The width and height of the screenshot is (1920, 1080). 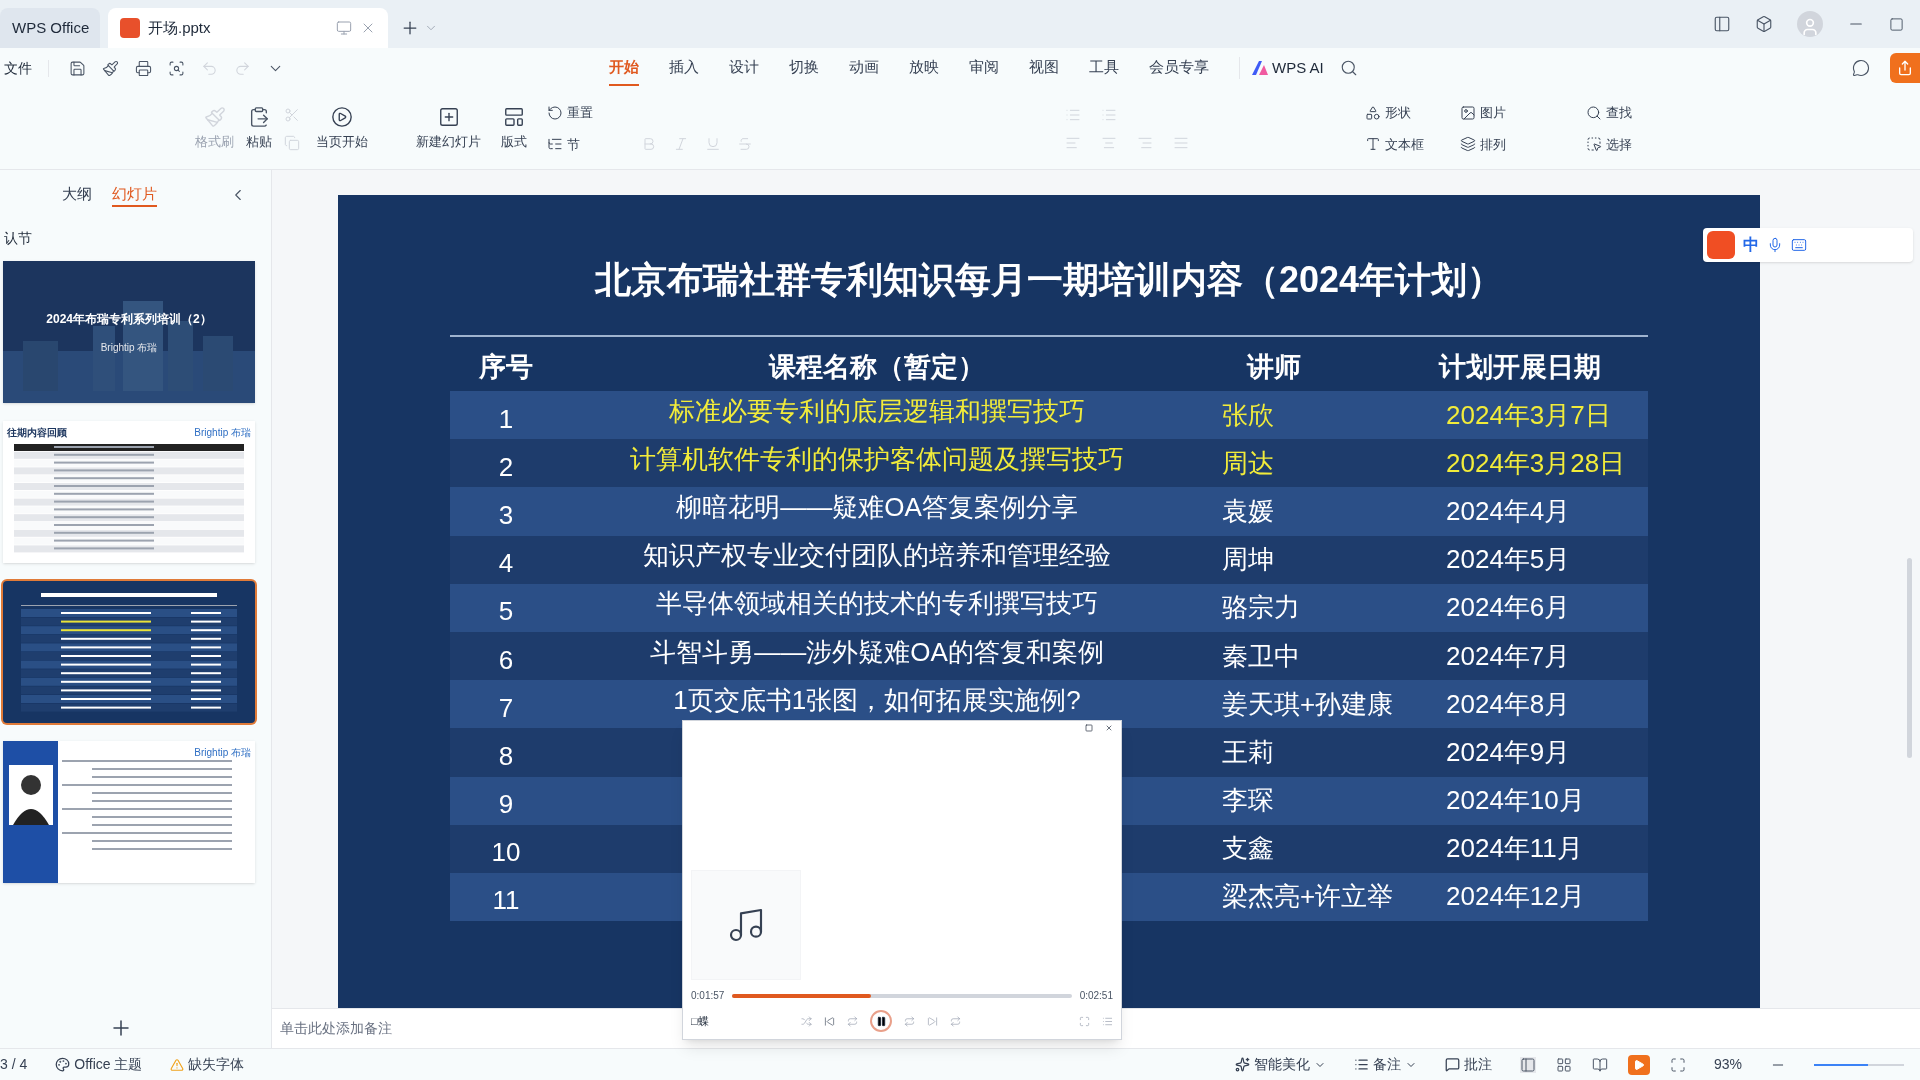 What do you see at coordinates (877, 556) in the screenshot?
I see `table-cell-text: 知识产权专业交付团队的培养和管理经验` at bounding box center [877, 556].